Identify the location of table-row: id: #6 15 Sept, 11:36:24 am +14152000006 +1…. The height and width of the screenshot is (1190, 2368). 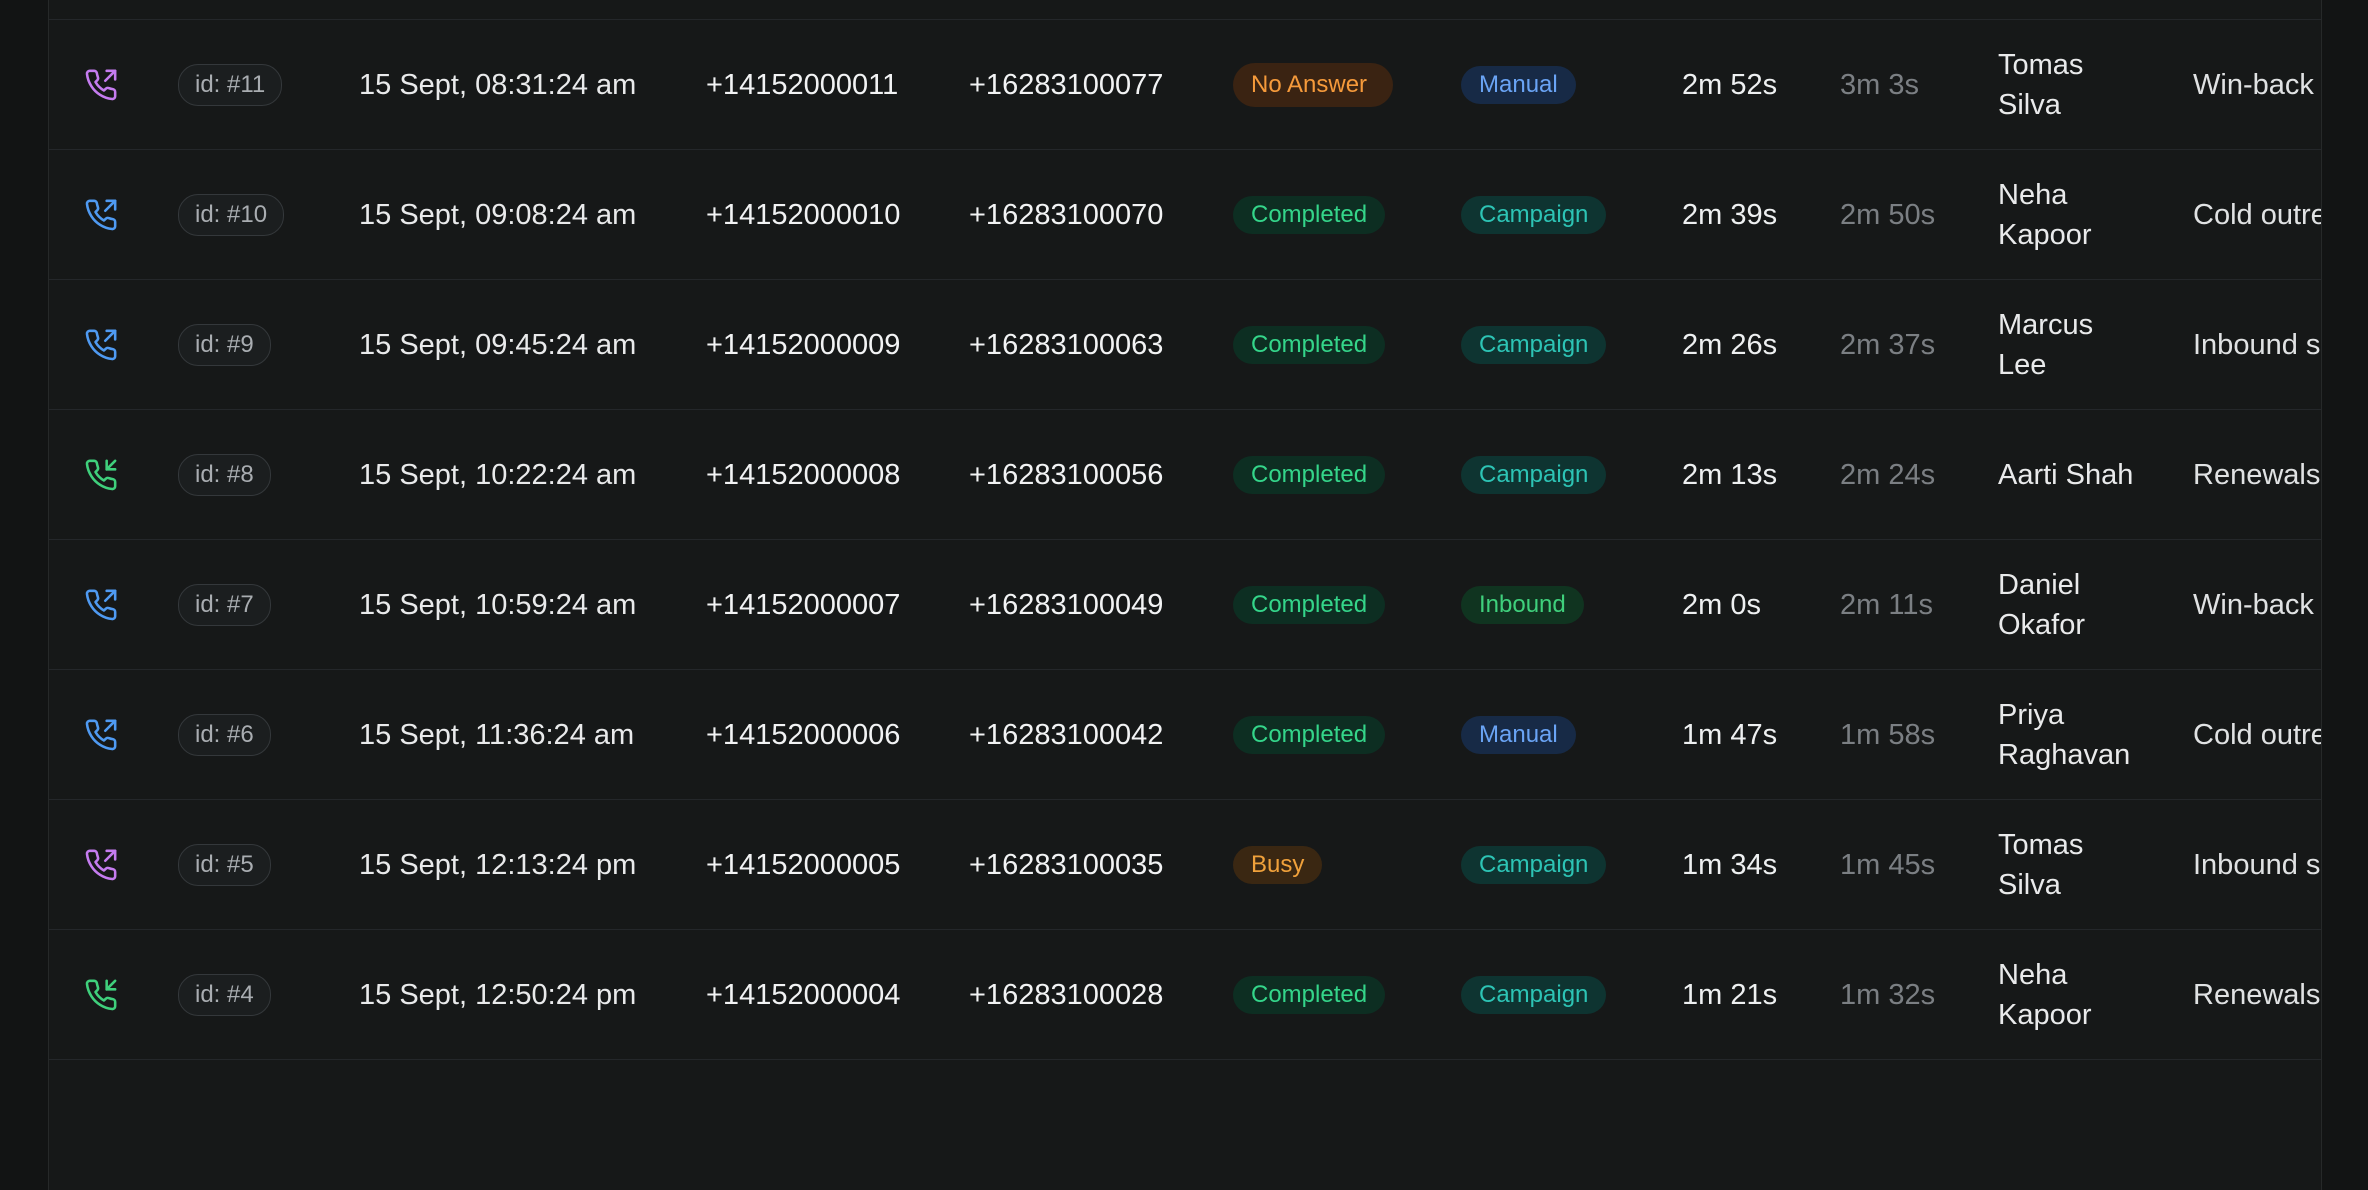
(1185, 735).